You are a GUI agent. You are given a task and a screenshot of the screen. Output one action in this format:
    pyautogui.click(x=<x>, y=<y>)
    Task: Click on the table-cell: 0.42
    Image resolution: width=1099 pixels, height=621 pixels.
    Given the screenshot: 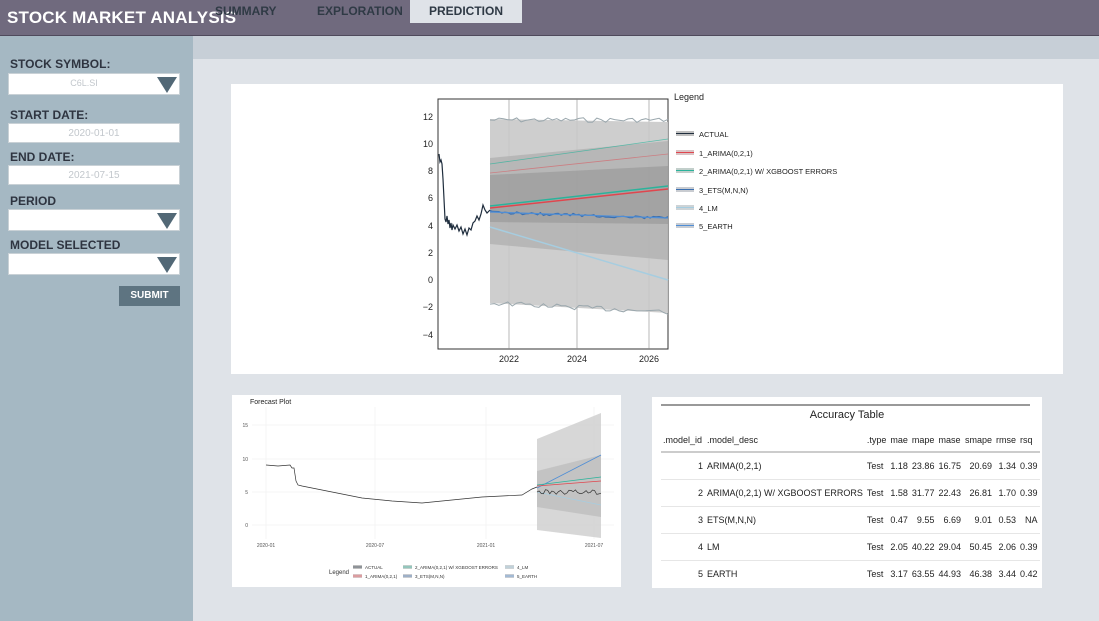 What is the action you would take?
    pyautogui.click(x=1029, y=573)
    